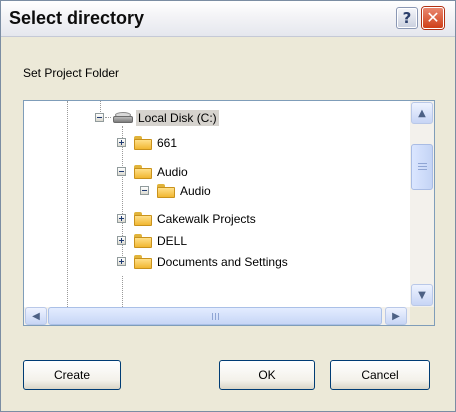 This screenshot has height=412, width=456. Describe the element at coordinates (206, 219) in the screenshot. I see `tree-item-label: Cakewalk Projects` at that location.